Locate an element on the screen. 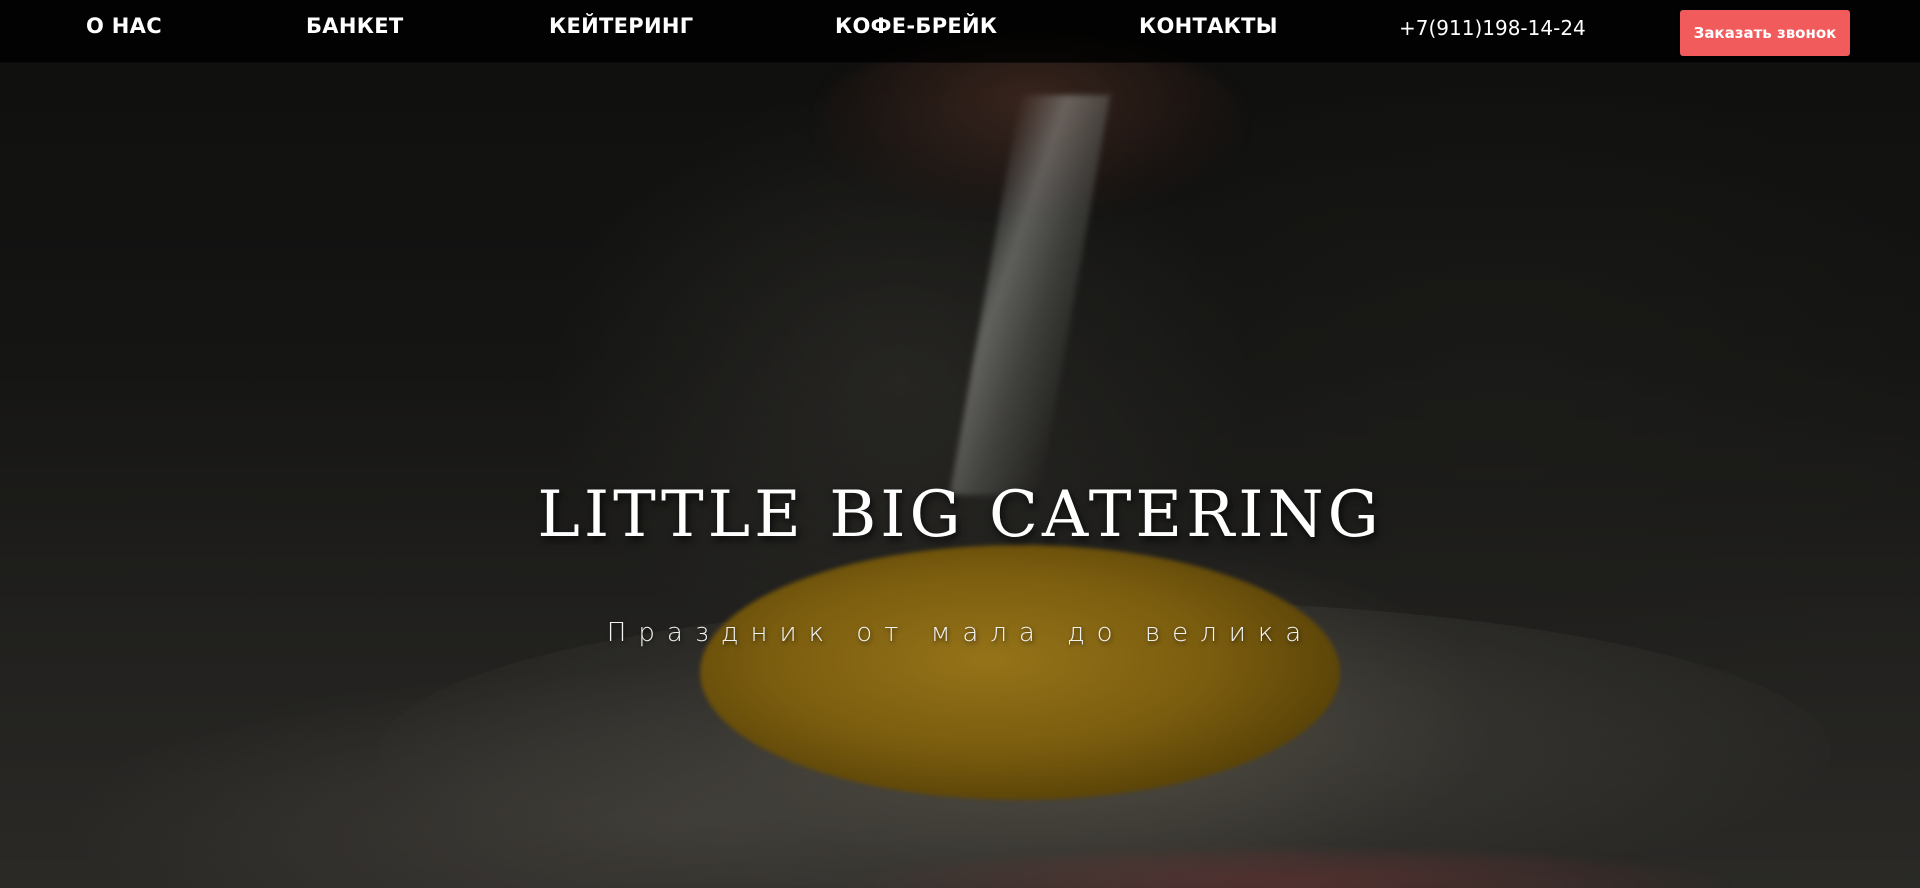  nav-link-about: О НАС is located at coordinates (124, 26).